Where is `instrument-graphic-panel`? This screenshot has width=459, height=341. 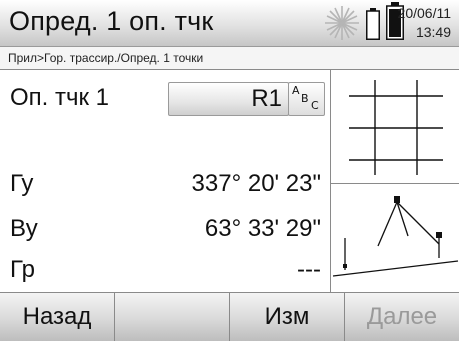 instrument-graphic-panel is located at coordinates (394, 238).